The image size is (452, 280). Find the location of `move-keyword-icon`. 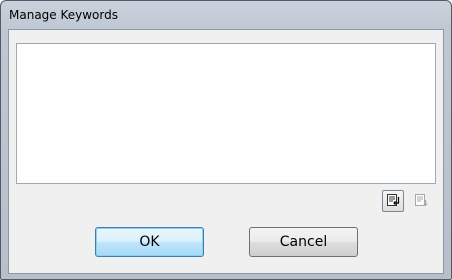

move-keyword-icon is located at coordinates (421, 201).